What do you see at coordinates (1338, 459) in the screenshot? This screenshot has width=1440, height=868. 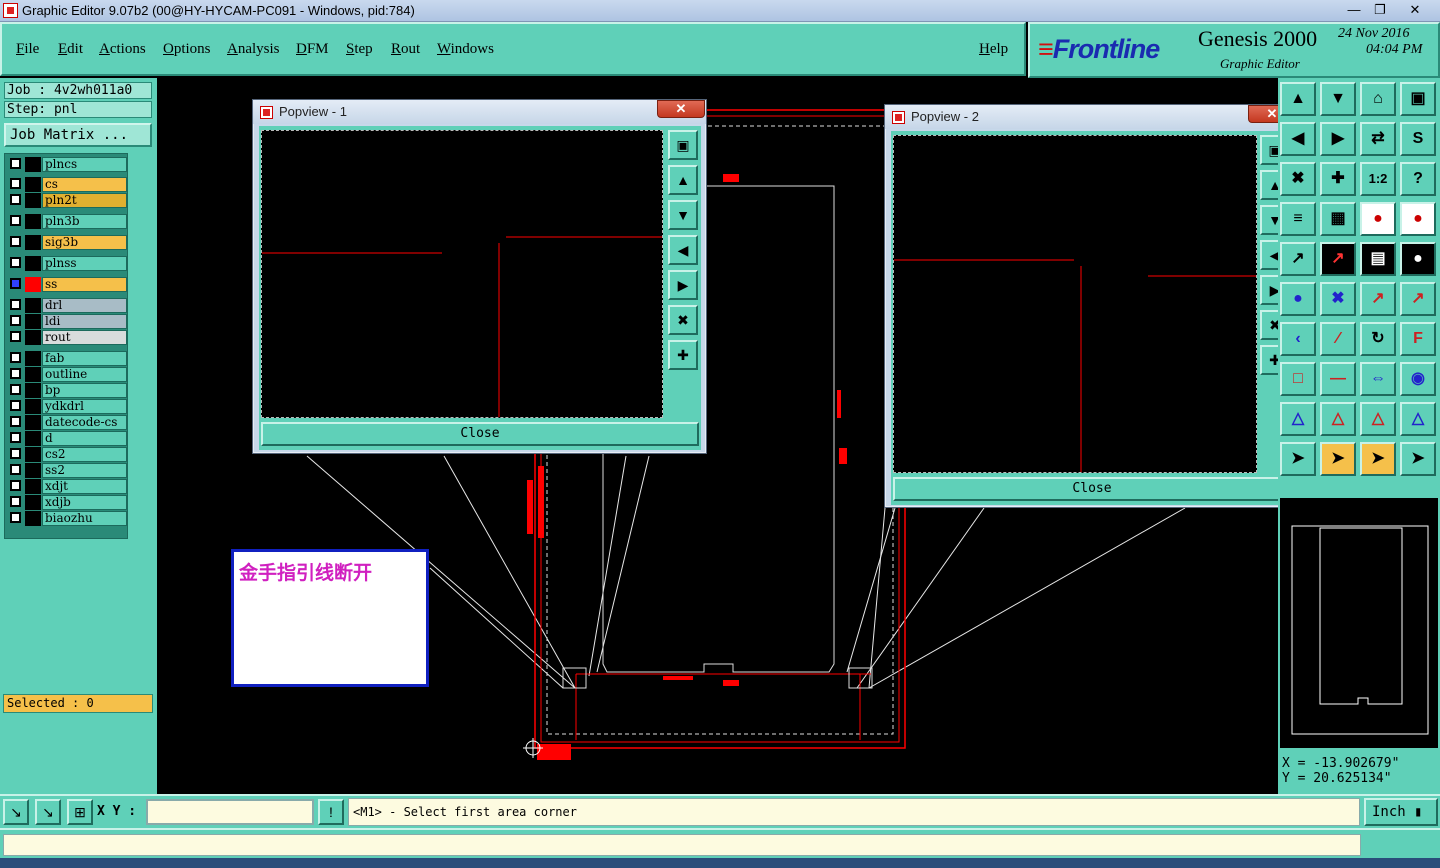 I see `pointer-icon: ➤` at bounding box center [1338, 459].